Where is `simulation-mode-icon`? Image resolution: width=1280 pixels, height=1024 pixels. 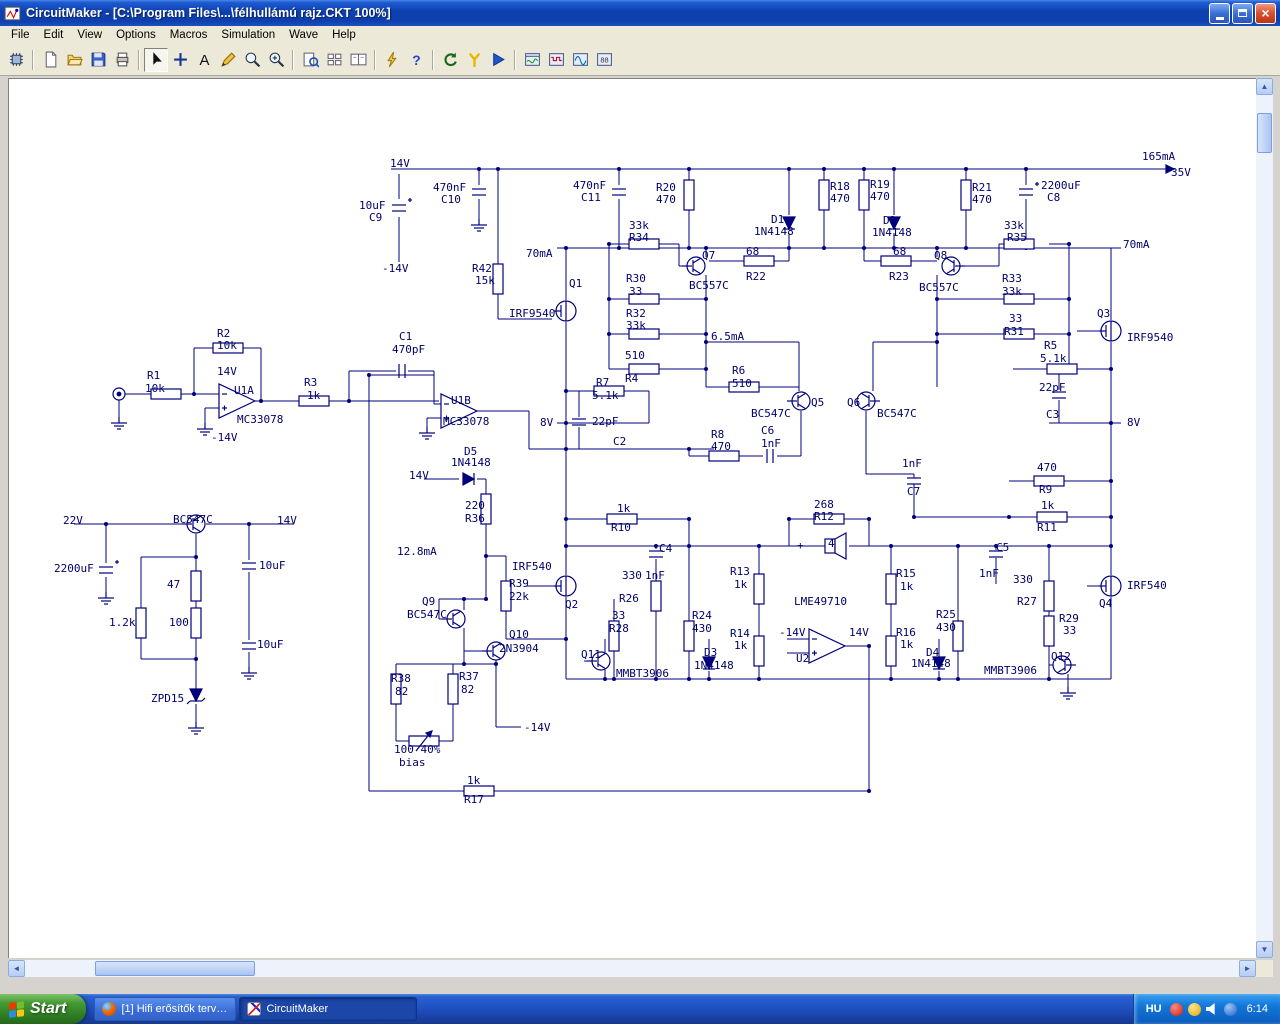
simulation-mode-icon is located at coordinates (391, 59).